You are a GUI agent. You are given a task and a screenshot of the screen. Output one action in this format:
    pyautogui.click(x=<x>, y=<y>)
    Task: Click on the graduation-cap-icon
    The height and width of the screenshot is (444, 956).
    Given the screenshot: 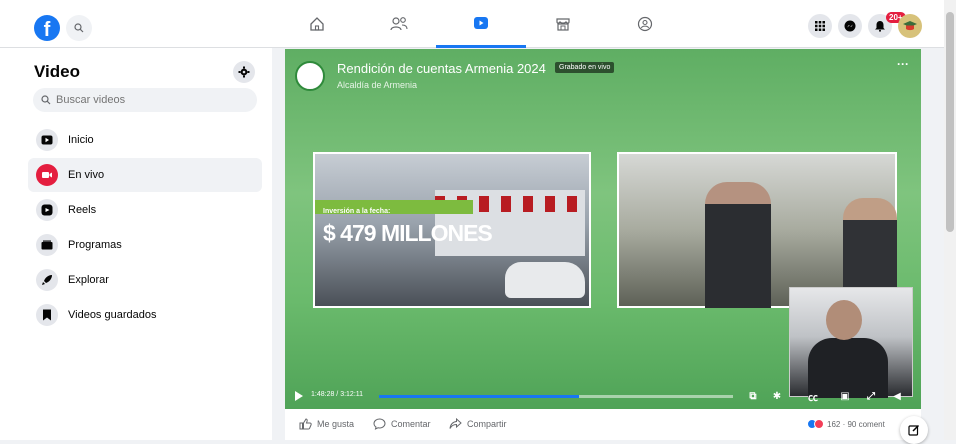 What is the action you would take?
    pyautogui.click(x=910, y=26)
    